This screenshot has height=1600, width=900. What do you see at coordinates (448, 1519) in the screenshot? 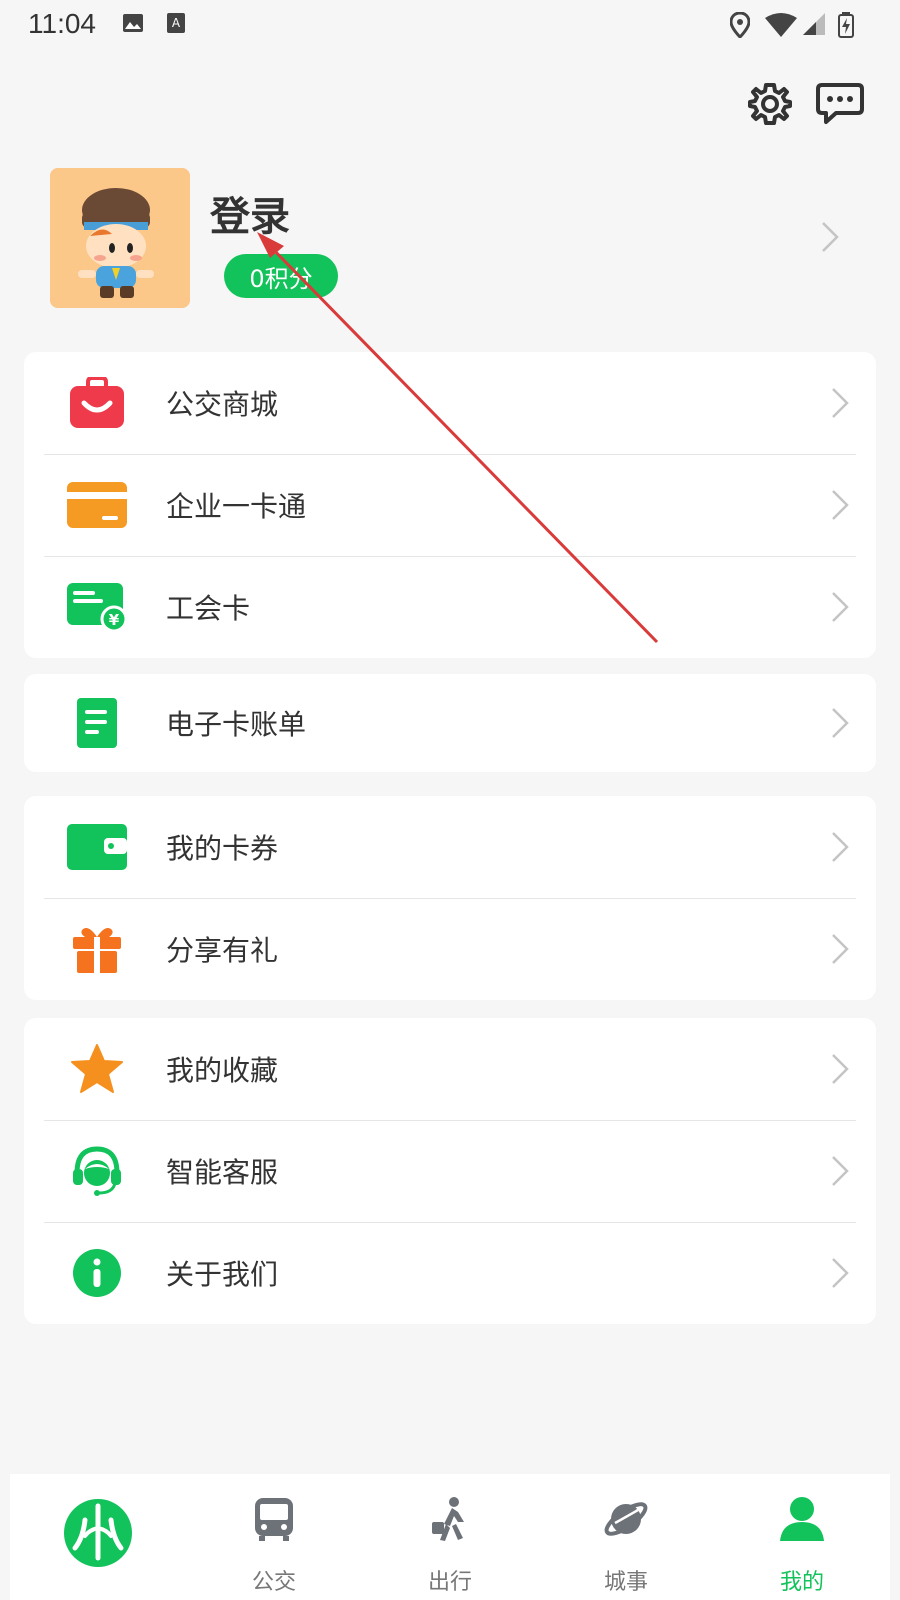
I see `walking-icon` at bounding box center [448, 1519].